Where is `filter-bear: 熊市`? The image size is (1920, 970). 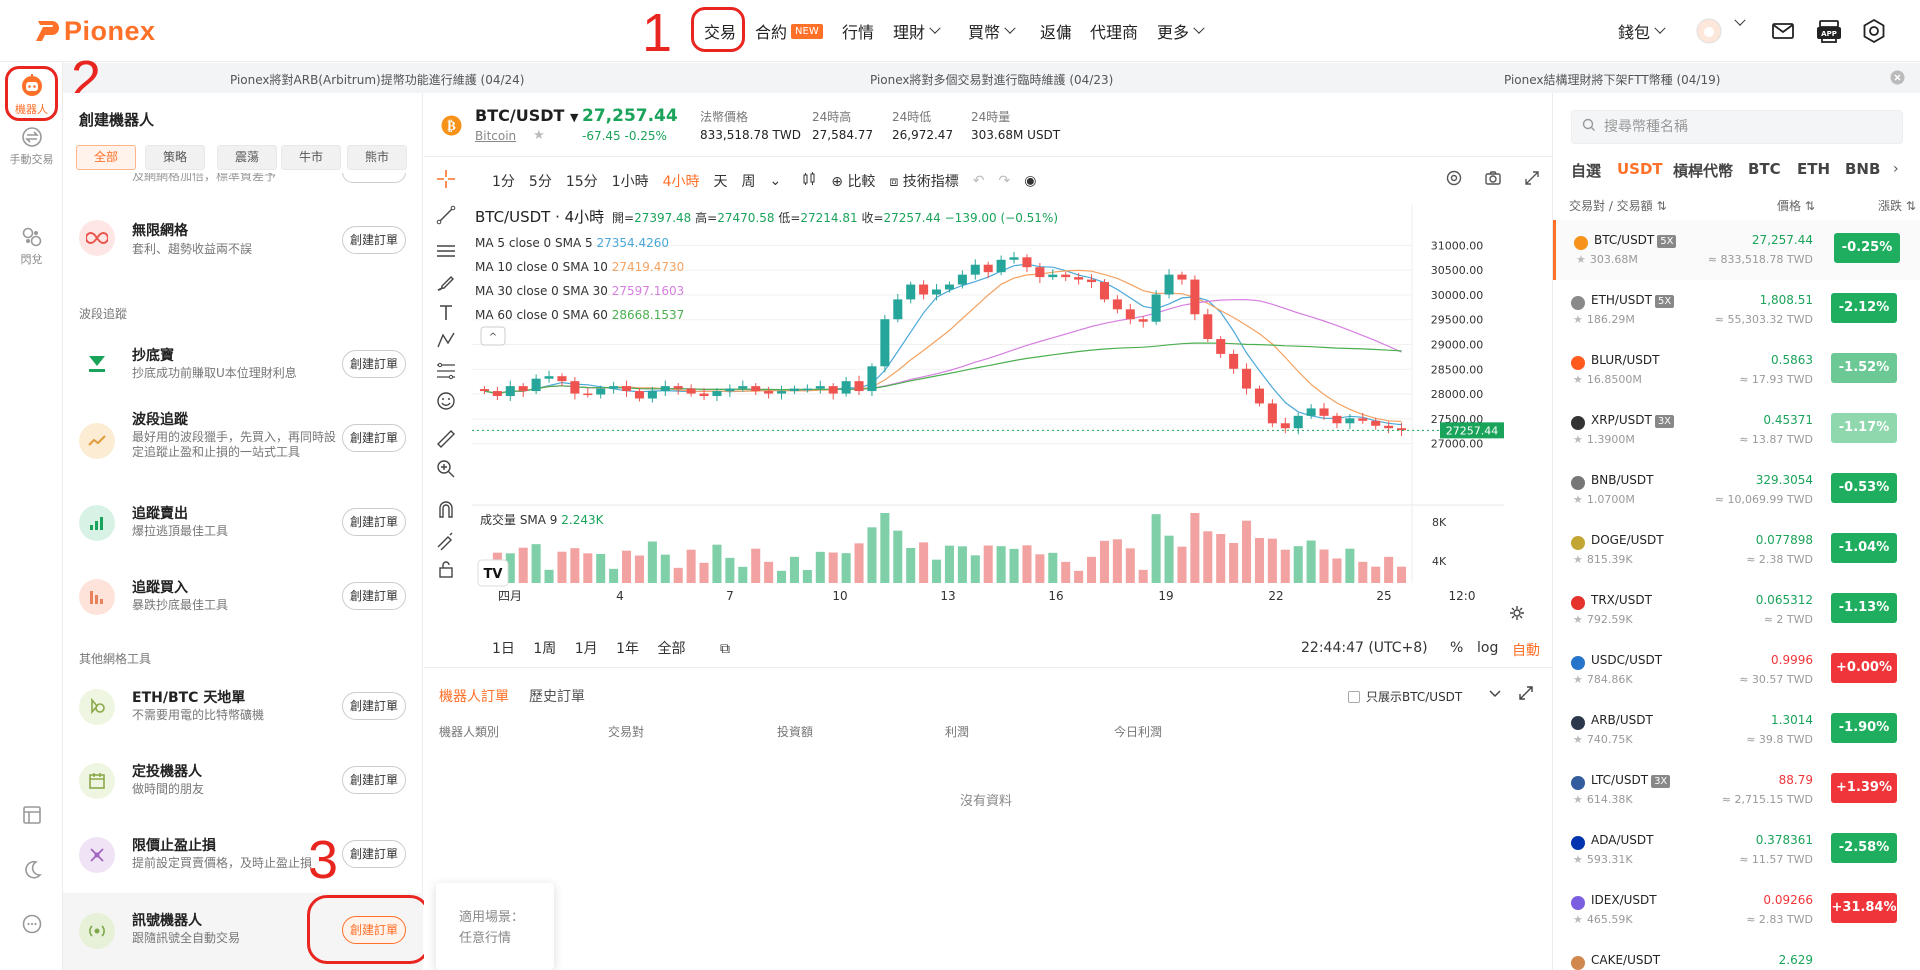 filter-bear: 熊市 is located at coordinates (377, 157).